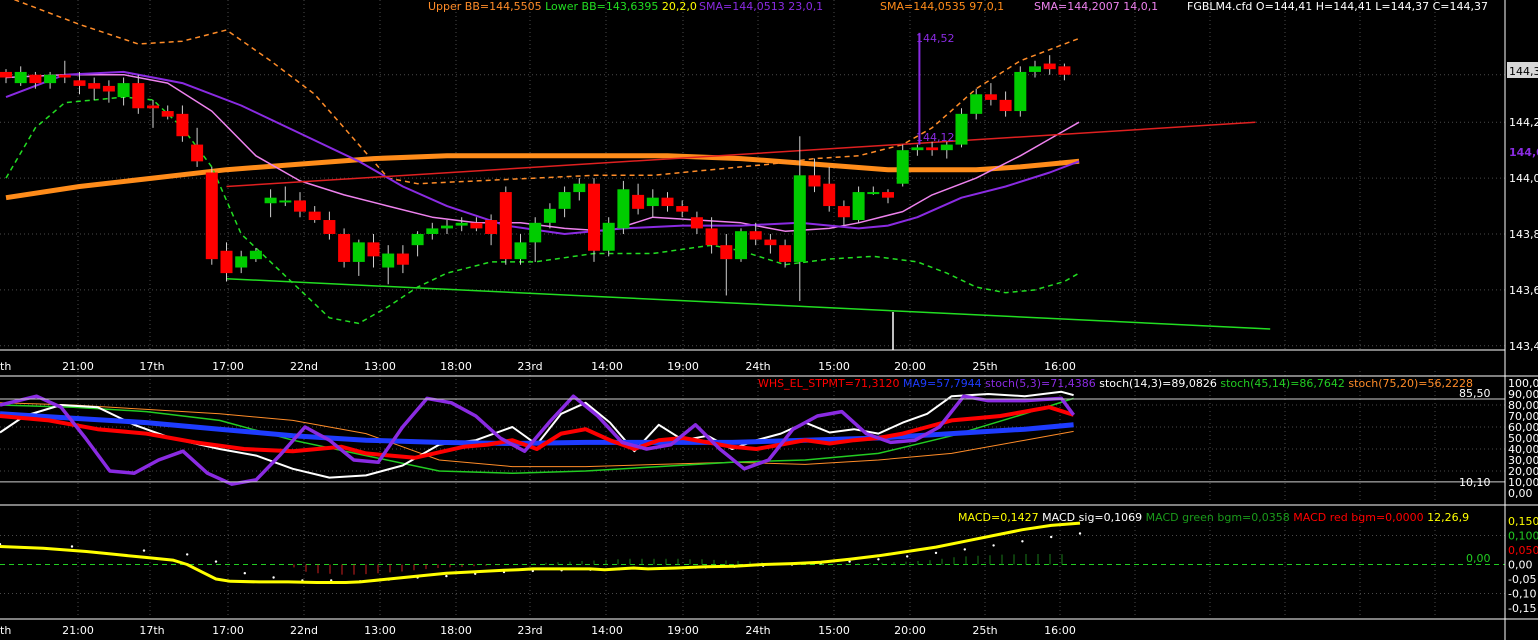 This screenshot has width=1538, height=640. Describe the element at coordinates (1520, 493) in the screenshot. I see `stoch-axis-tick: 0,00` at that location.